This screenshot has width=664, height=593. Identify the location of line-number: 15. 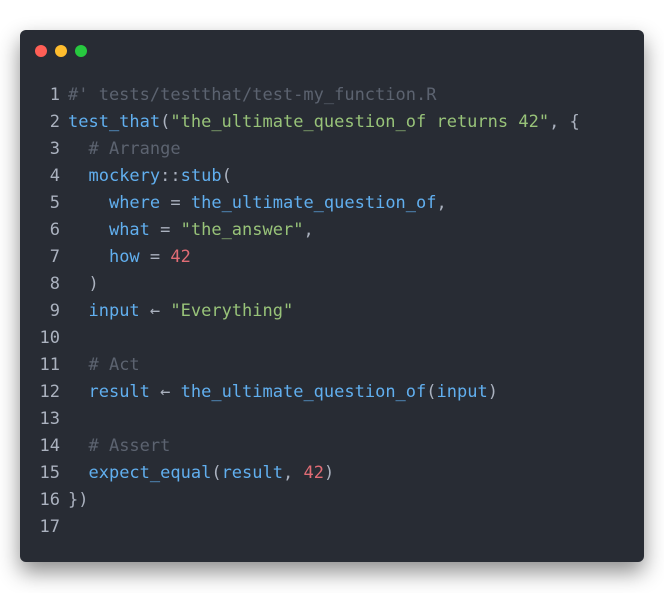
(49, 473).